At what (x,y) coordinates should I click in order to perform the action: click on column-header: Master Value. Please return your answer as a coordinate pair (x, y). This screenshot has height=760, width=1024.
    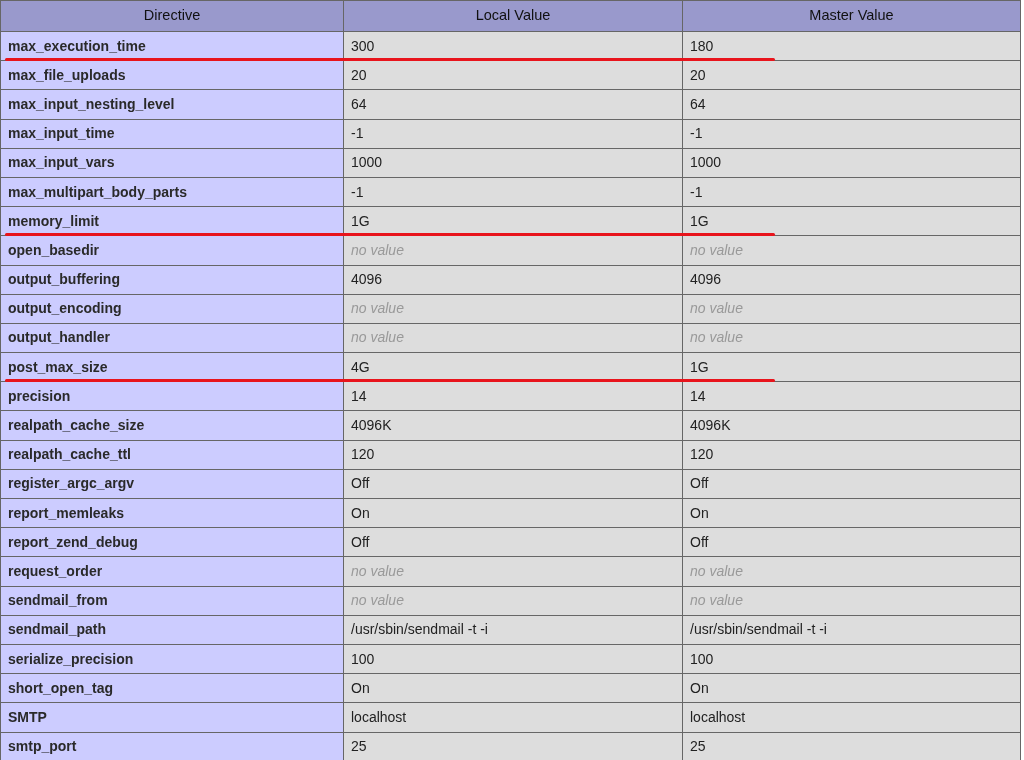
    Looking at the image, I should click on (851, 16).